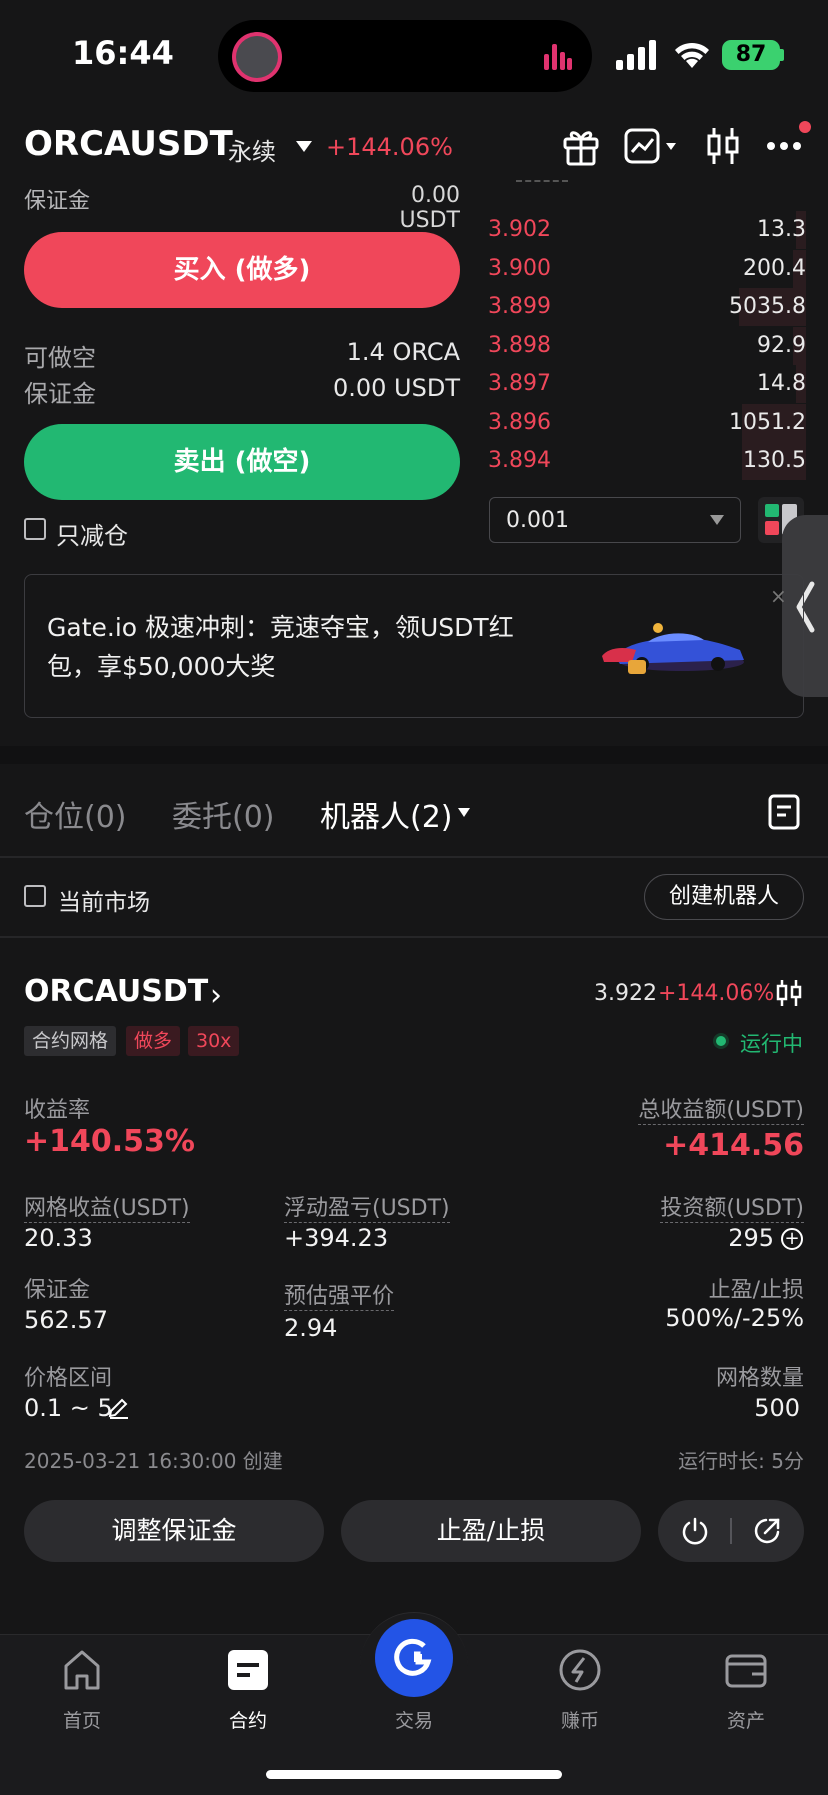 This screenshot has height=1795, width=828. I want to click on grid-profit-label: 网格收益(USDT), so click(107, 1206).